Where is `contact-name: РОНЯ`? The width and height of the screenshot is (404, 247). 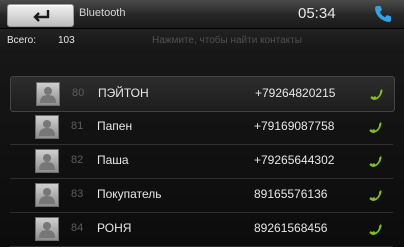 contact-name: РОНЯ is located at coordinates (114, 228).